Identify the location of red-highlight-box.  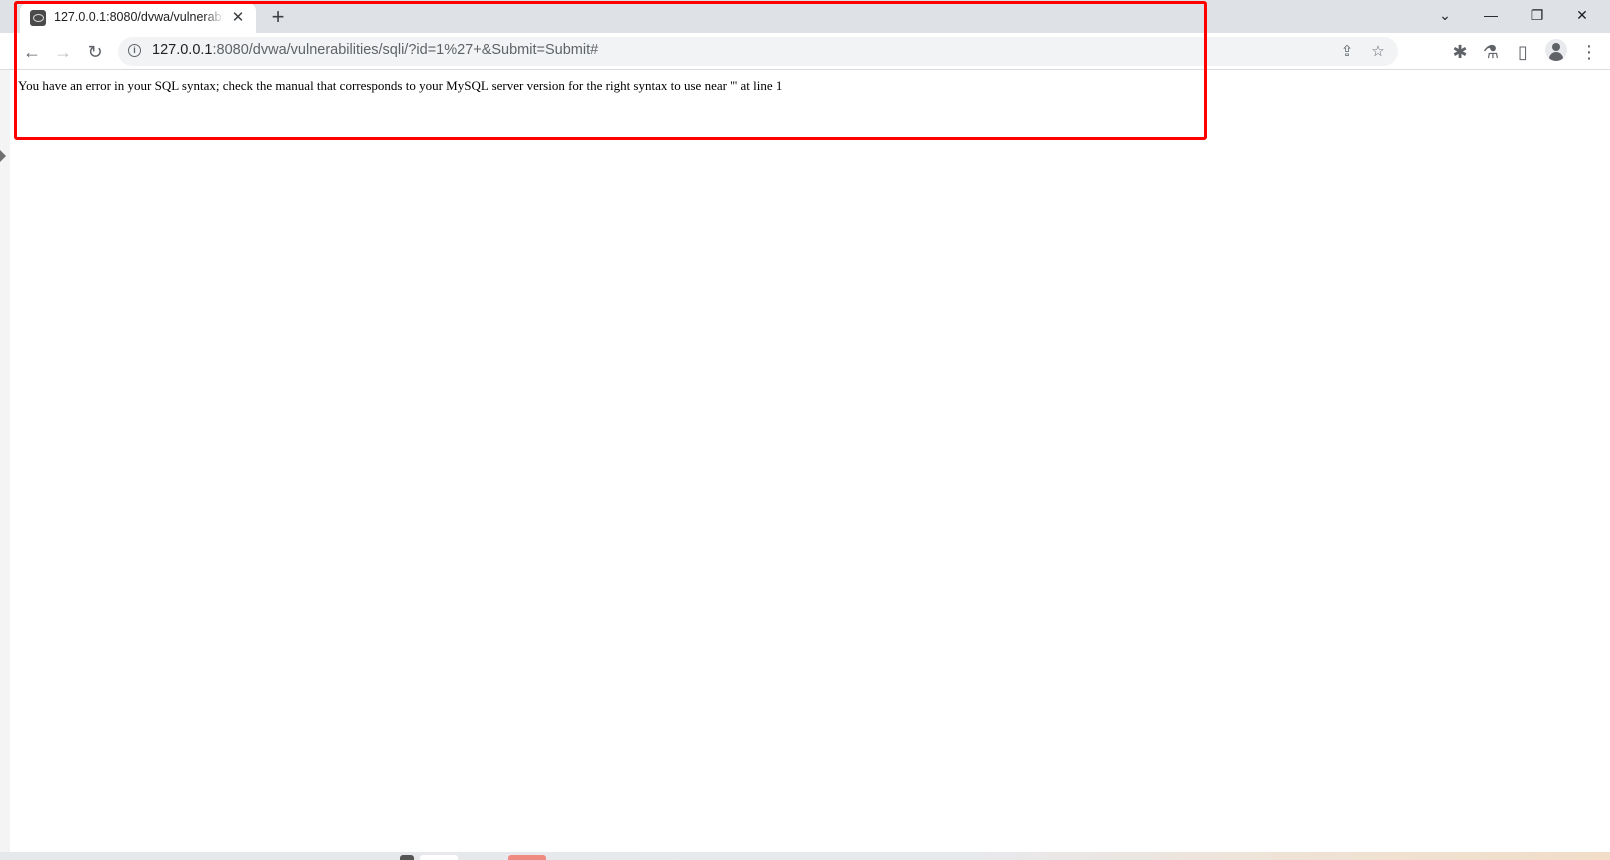
(610, 70).